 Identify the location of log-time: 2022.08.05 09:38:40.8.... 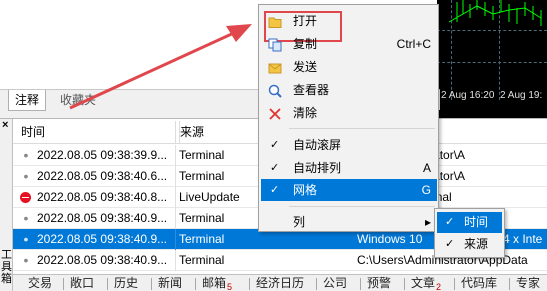
(102, 197).